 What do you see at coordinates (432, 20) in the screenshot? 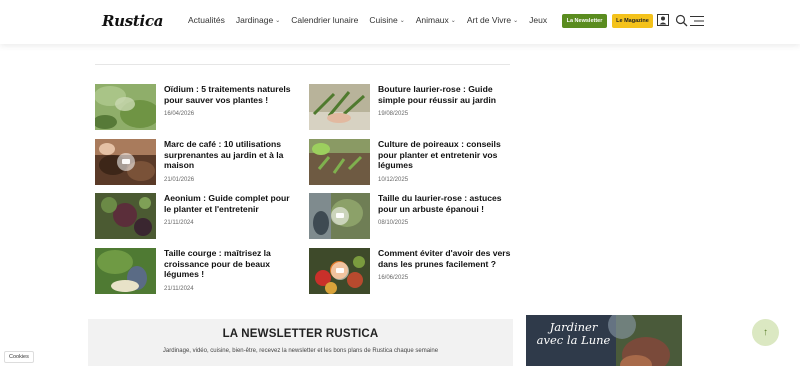
I see `nav-label: Animaux` at bounding box center [432, 20].